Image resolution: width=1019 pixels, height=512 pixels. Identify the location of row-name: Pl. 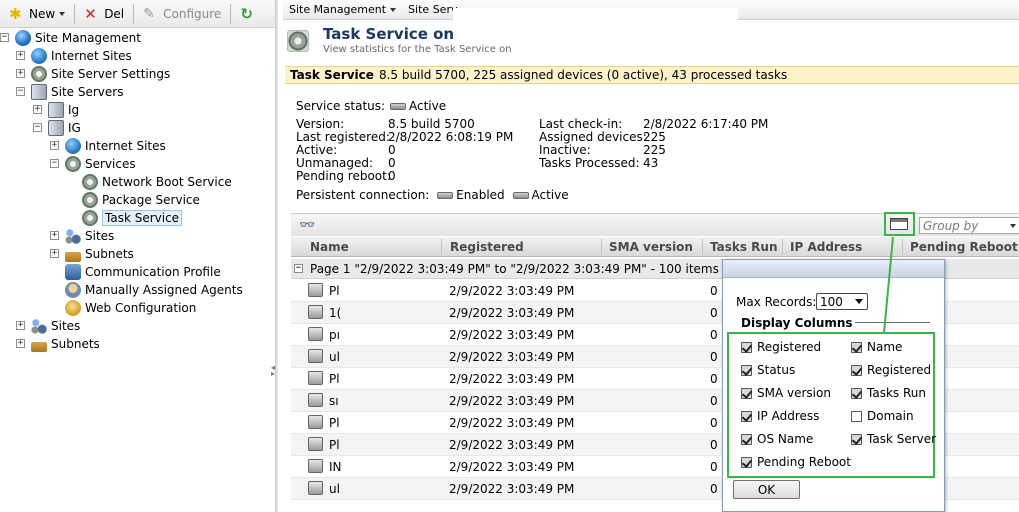
(334, 379).